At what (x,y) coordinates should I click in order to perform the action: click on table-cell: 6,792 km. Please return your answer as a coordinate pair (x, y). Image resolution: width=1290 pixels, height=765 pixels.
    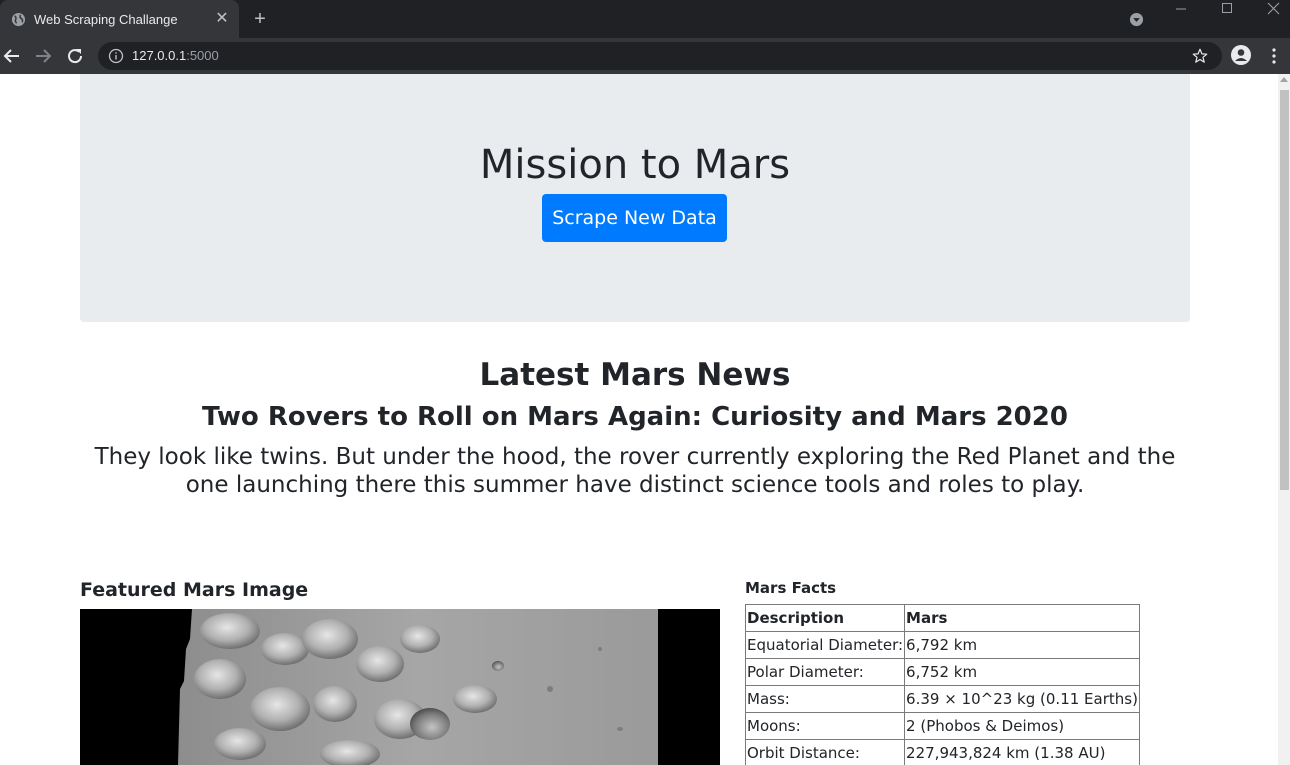
    Looking at the image, I should click on (1022, 645).